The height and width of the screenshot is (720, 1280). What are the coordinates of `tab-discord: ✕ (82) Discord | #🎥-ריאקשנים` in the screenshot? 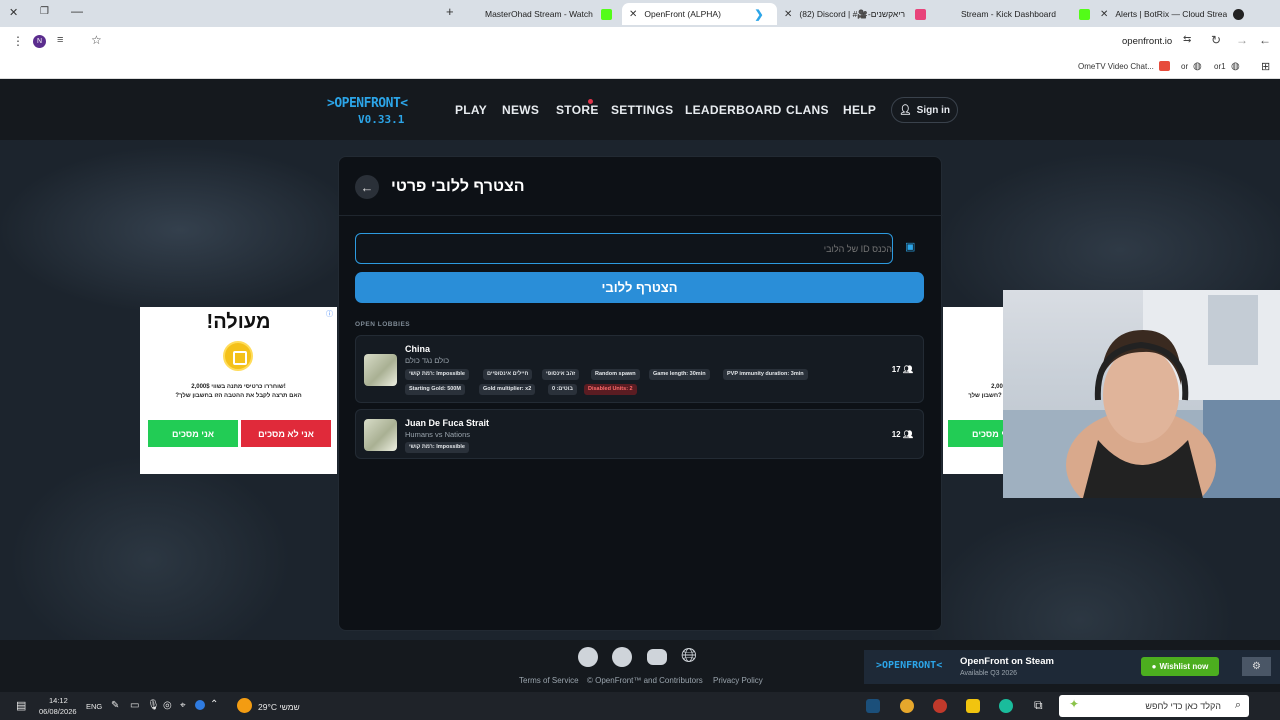 It's located at (860, 14).